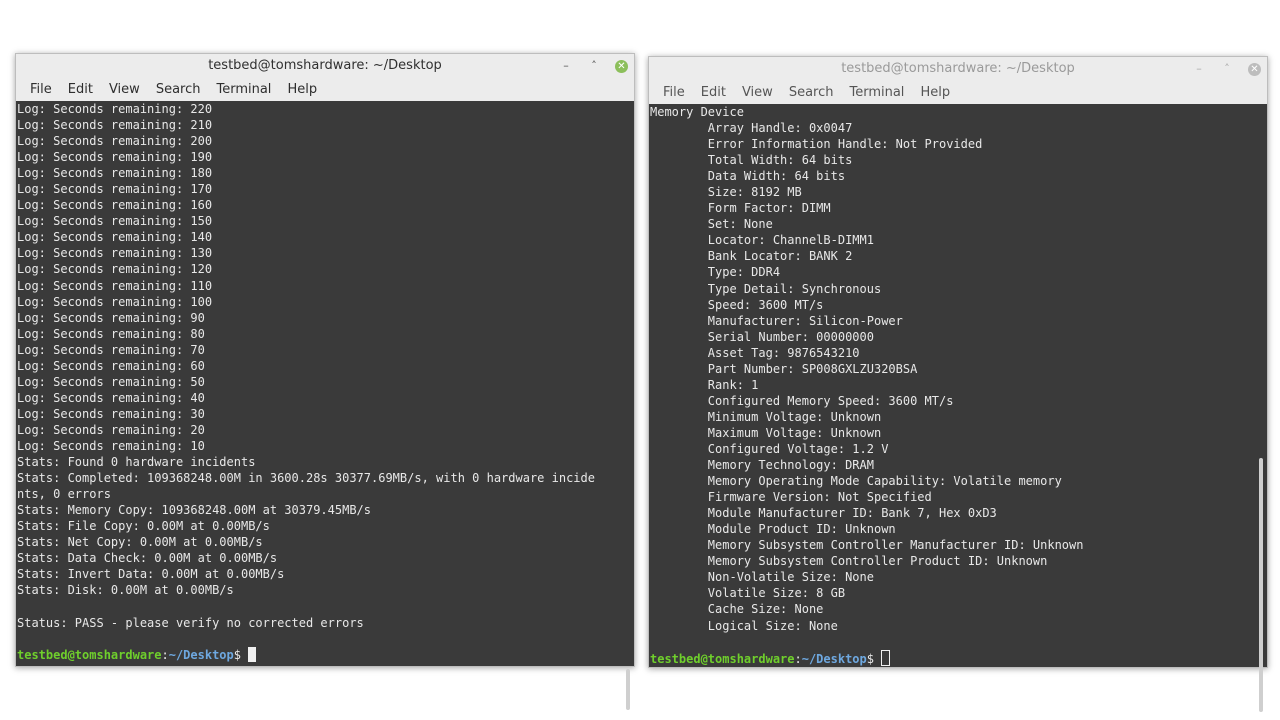  Describe the element at coordinates (704, 384) in the screenshot. I see `terminal-line: Rank: 1` at that location.